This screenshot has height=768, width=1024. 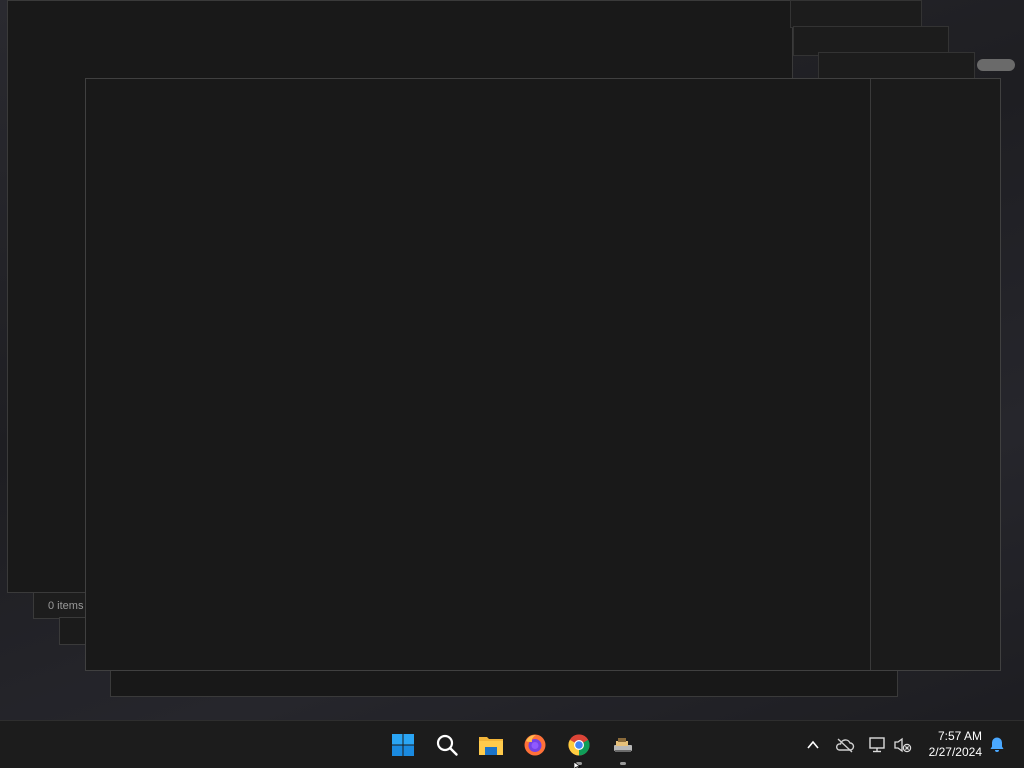 I want to click on chrome-icon, so click(x=579, y=745).